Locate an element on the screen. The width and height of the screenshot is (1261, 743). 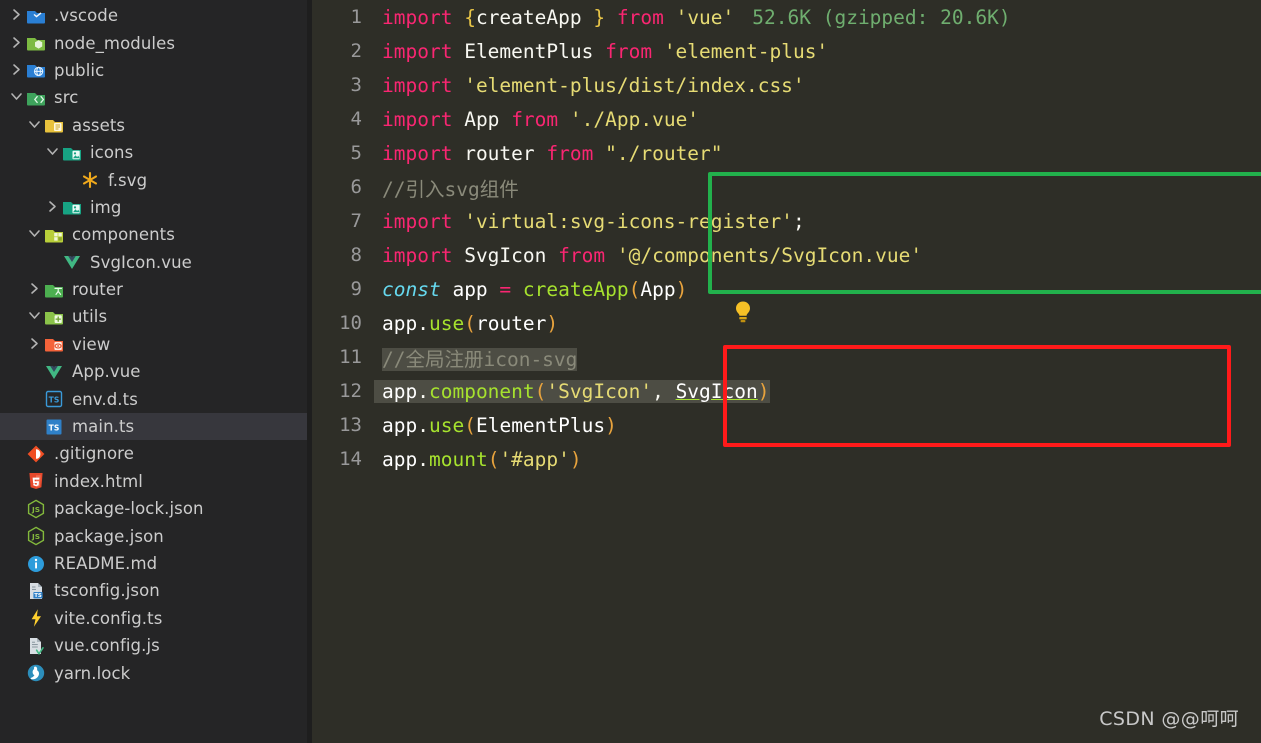
file-tree-item-label: tsconfig.json is located at coordinates (107, 591).